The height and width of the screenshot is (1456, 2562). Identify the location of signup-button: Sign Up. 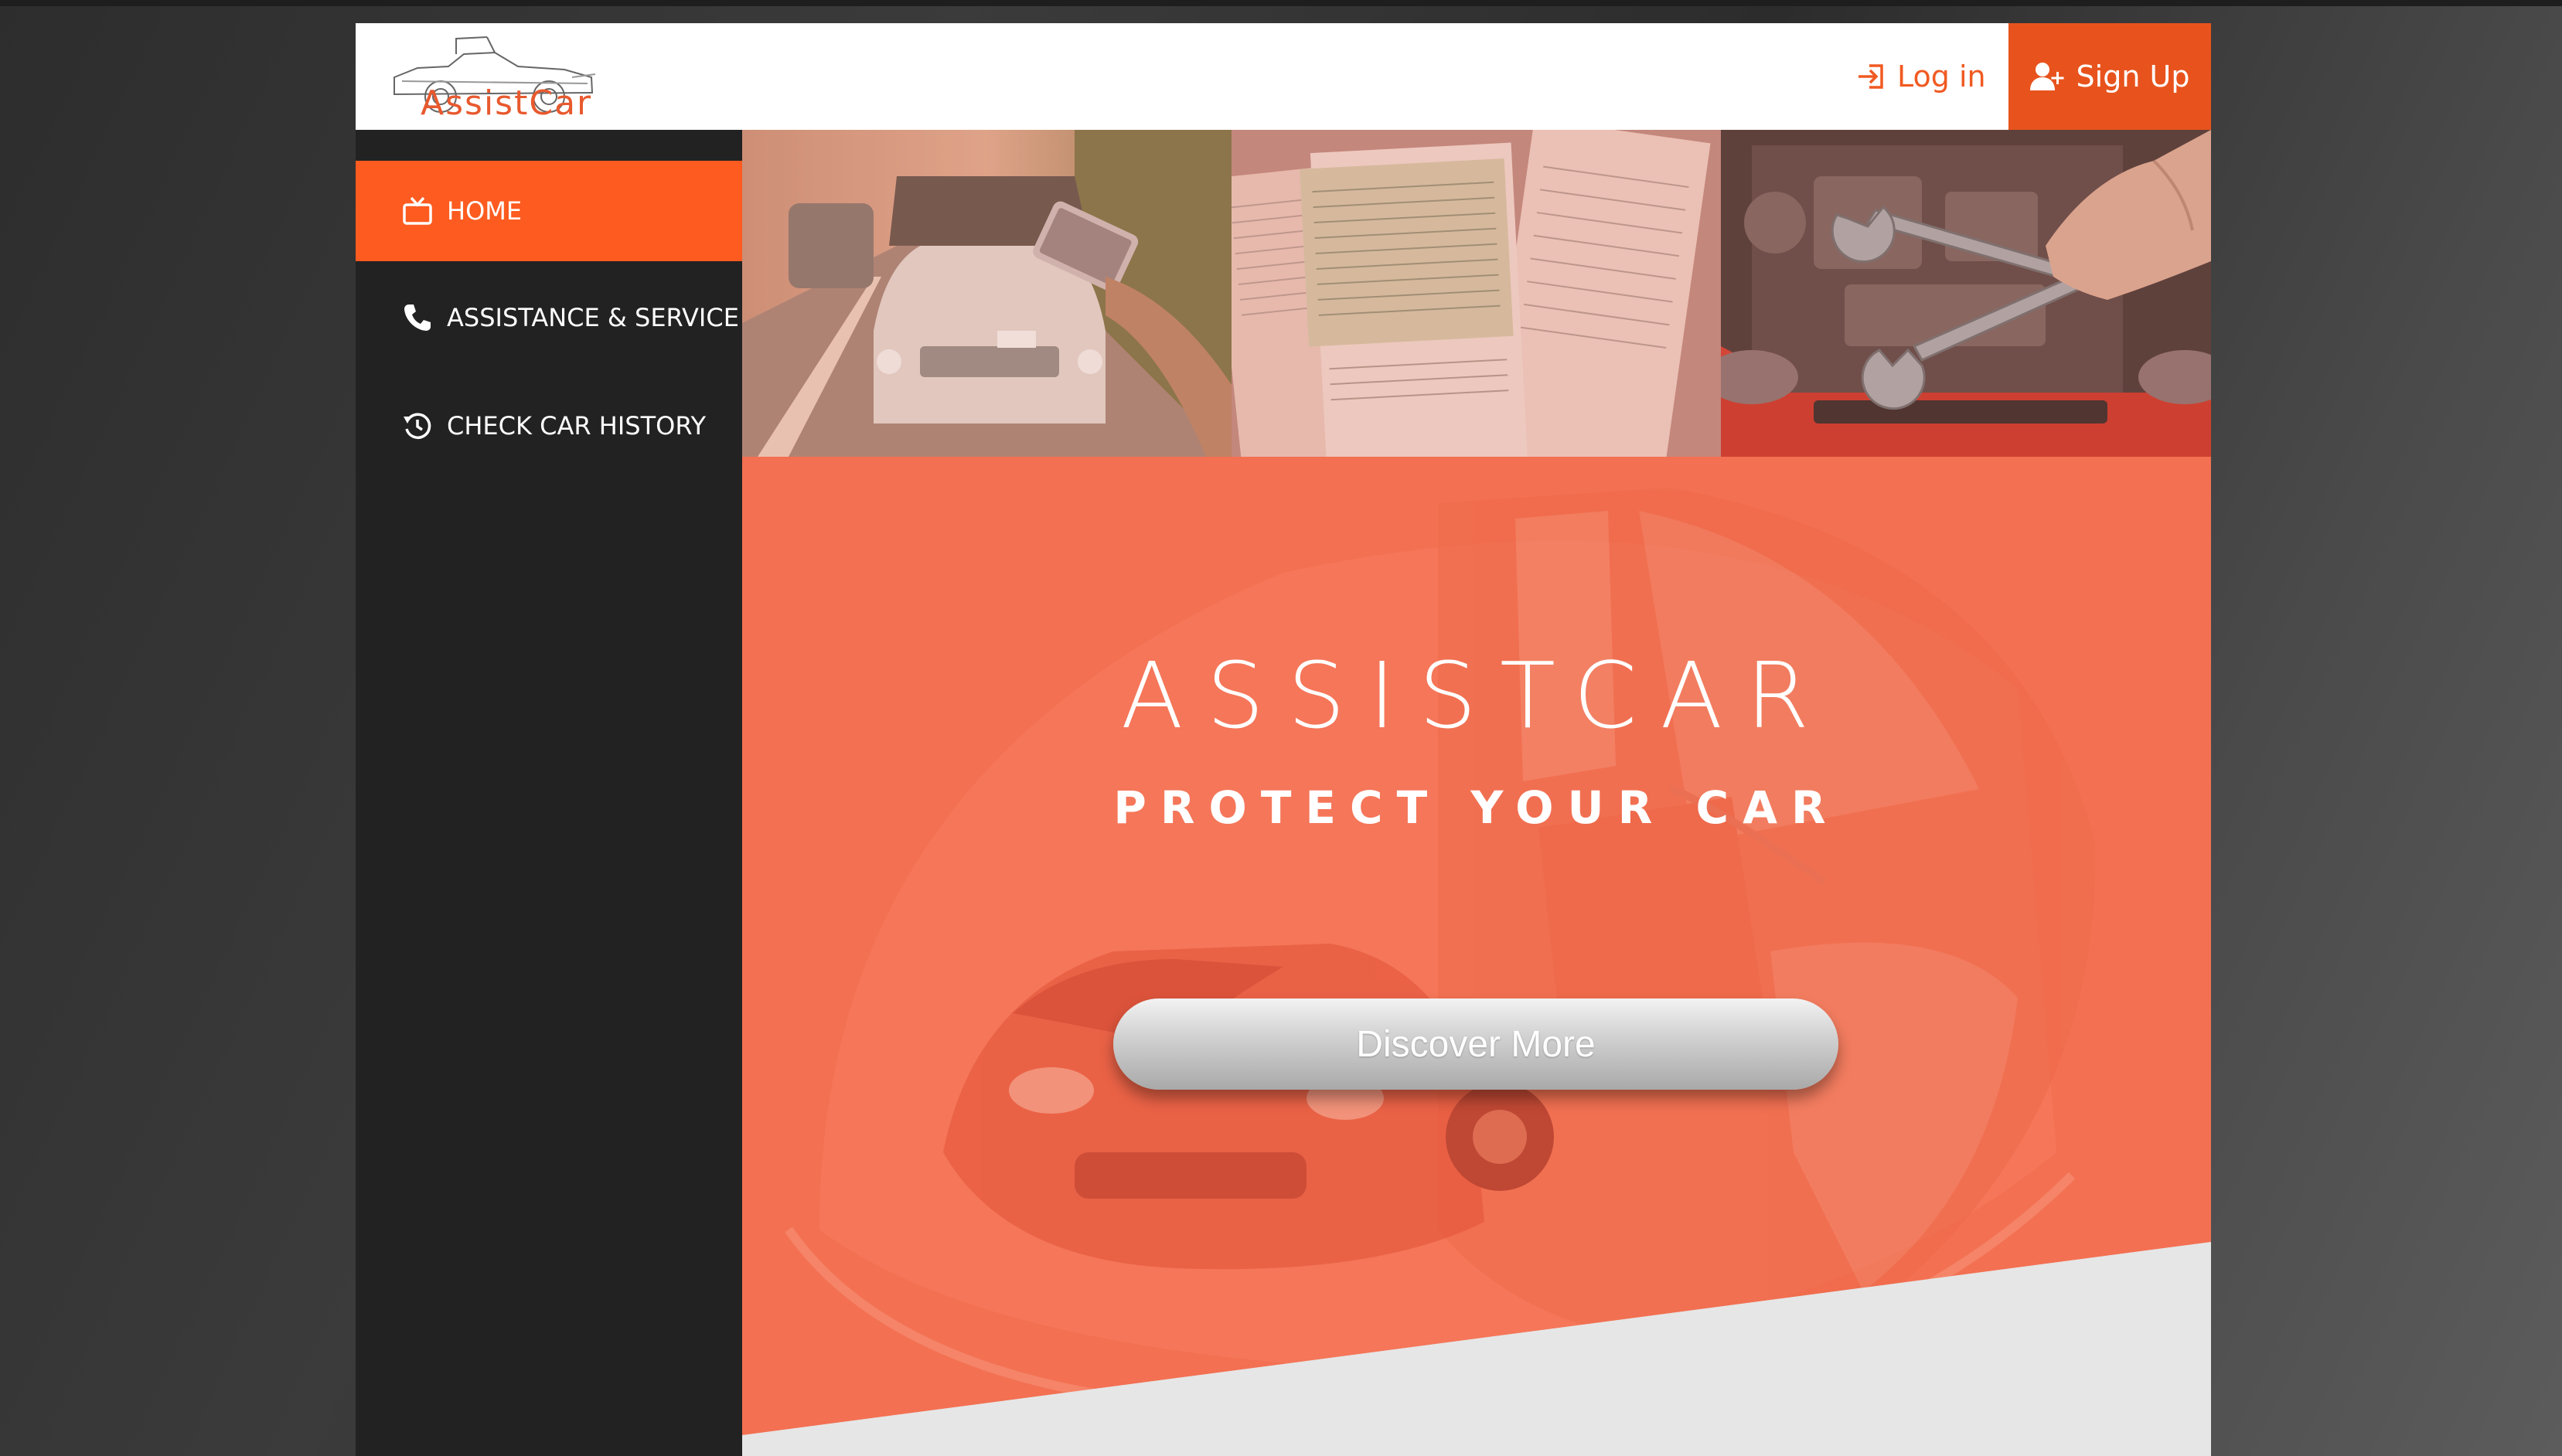
(2109, 77).